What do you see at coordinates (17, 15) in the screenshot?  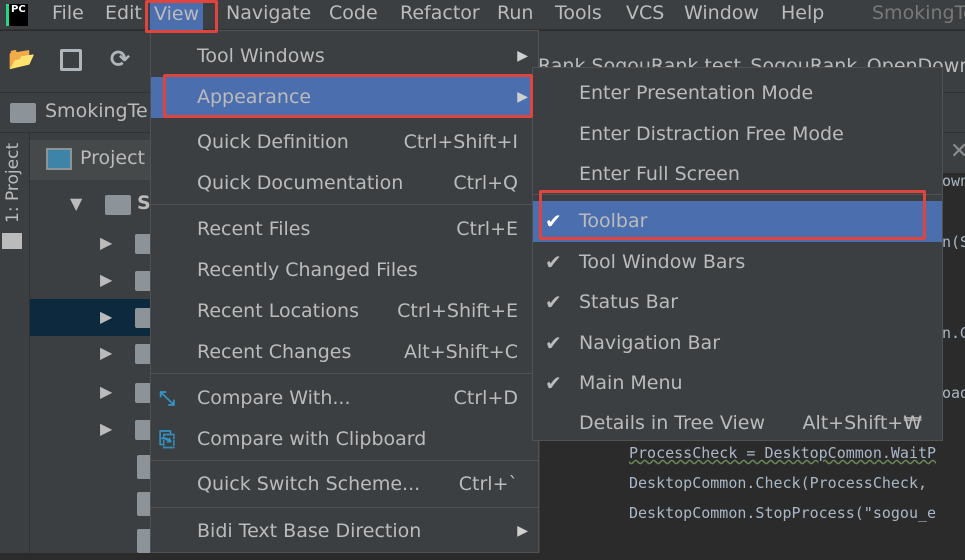 I see `pycharm-logo: PC` at bounding box center [17, 15].